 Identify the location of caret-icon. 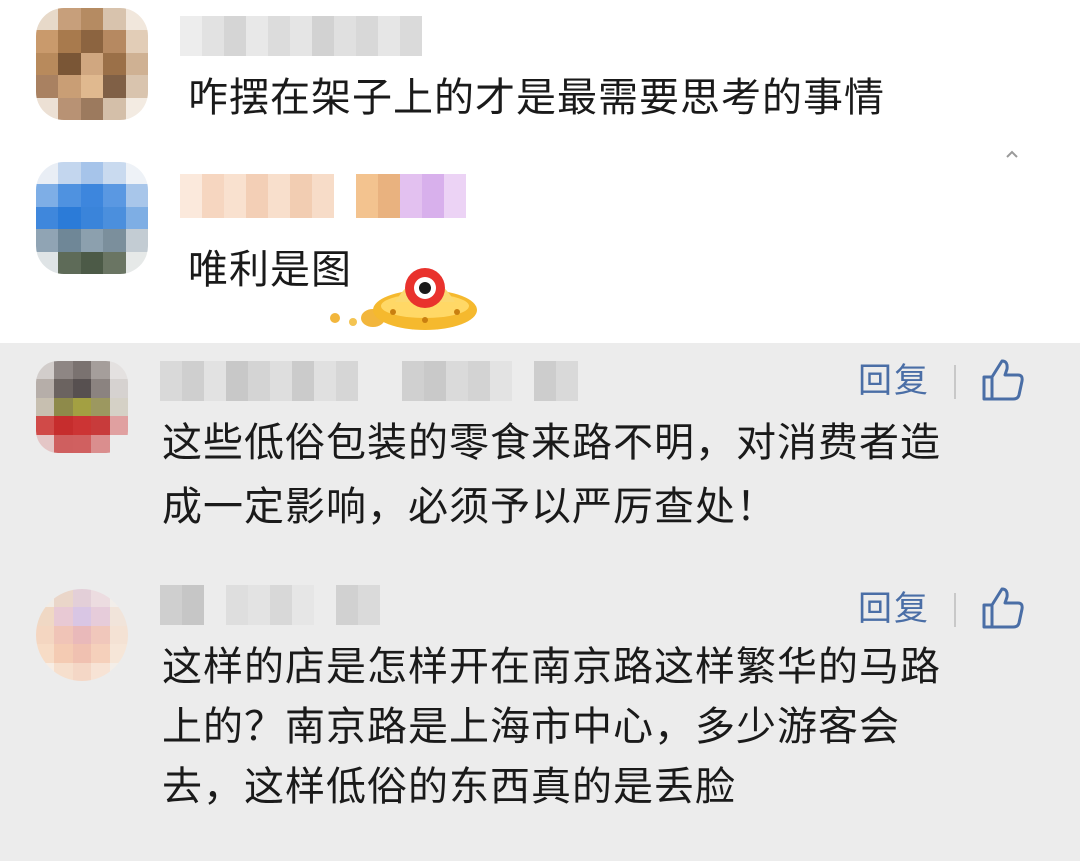
(1012, 154).